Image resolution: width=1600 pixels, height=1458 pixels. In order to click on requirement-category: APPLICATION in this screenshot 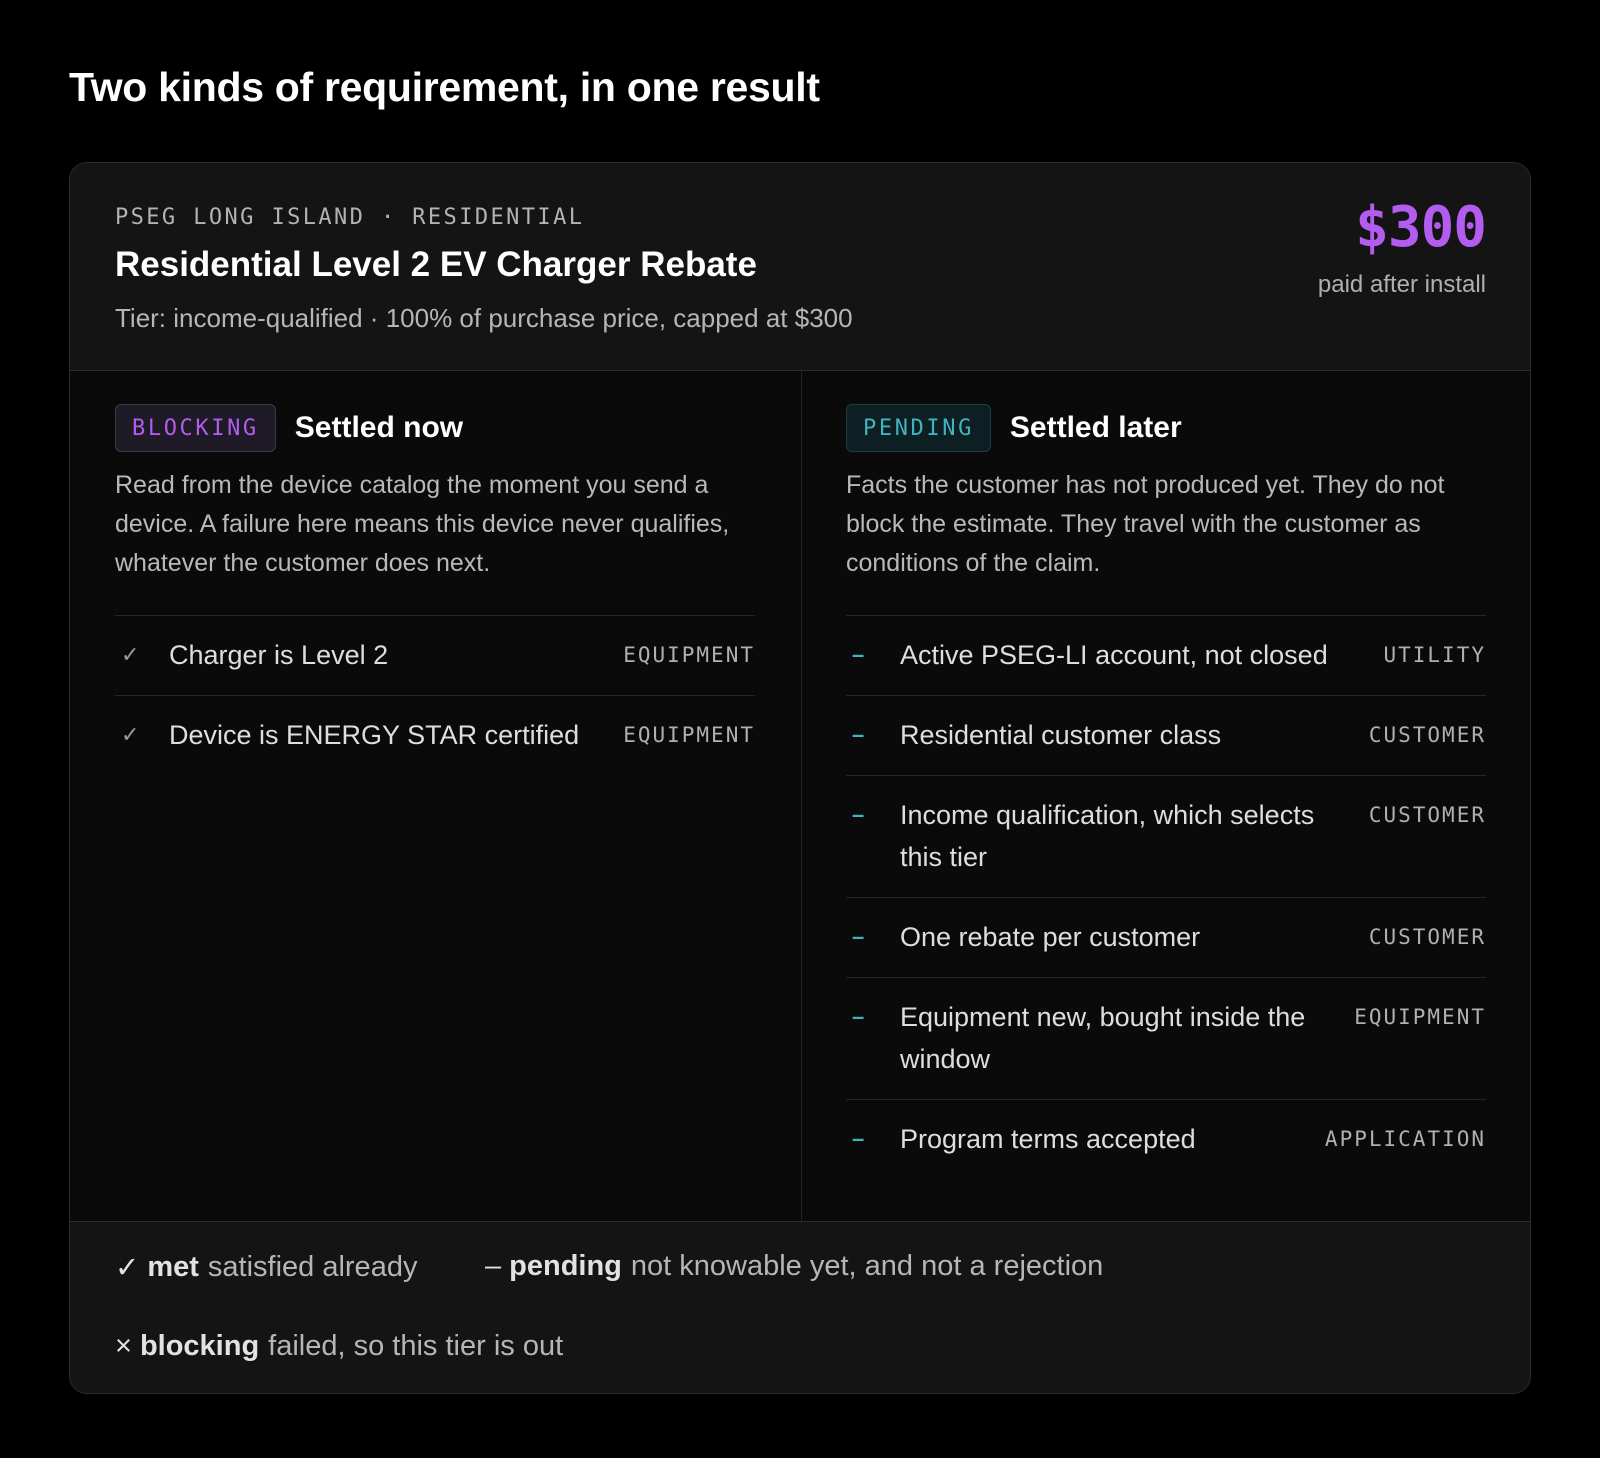, I will do `click(1405, 1139)`.